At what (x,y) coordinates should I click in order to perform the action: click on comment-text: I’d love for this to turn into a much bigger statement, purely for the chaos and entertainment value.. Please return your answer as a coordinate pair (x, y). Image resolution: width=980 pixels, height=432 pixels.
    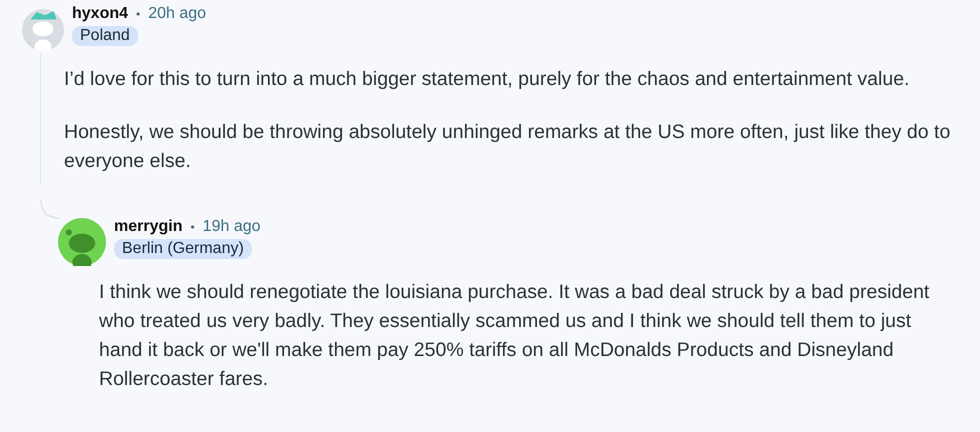
    Looking at the image, I should click on (487, 79).